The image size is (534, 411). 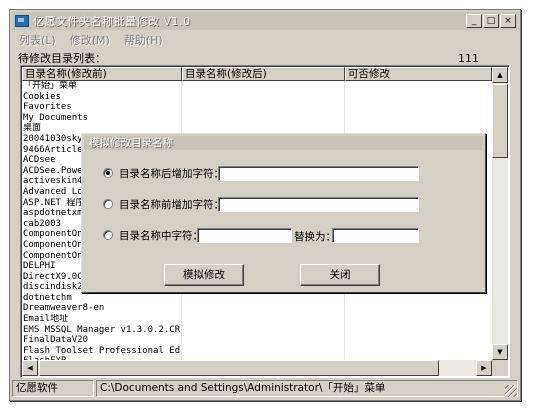 I want to click on table-row: EMS MSSQL Manager v1.3.0.2.CR, so click(x=257, y=330).